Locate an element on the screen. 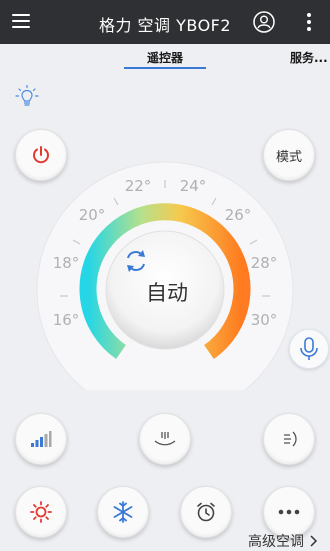 The width and height of the screenshot is (330, 551). more-horizontal-icon is located at coordinates (289, 512).